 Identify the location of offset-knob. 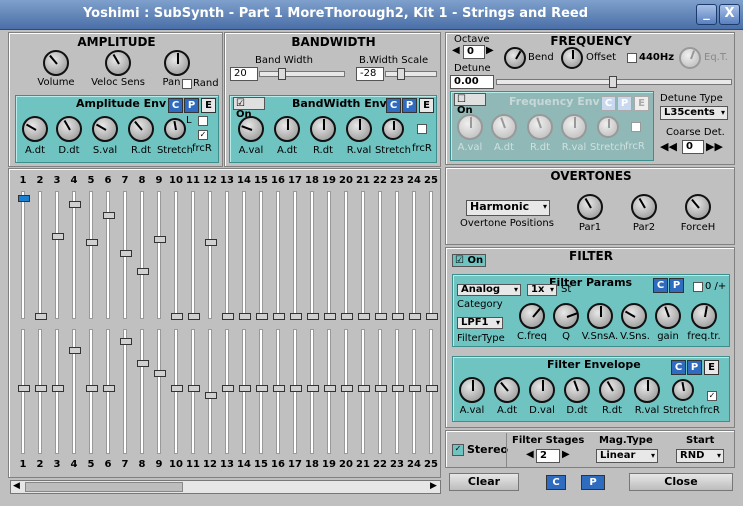
(572, 58).